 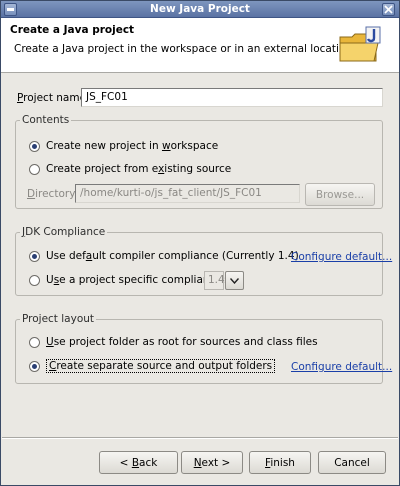 I want to click on jdk-compliance-group: JDK Compliance, so click(x=199, y=261).